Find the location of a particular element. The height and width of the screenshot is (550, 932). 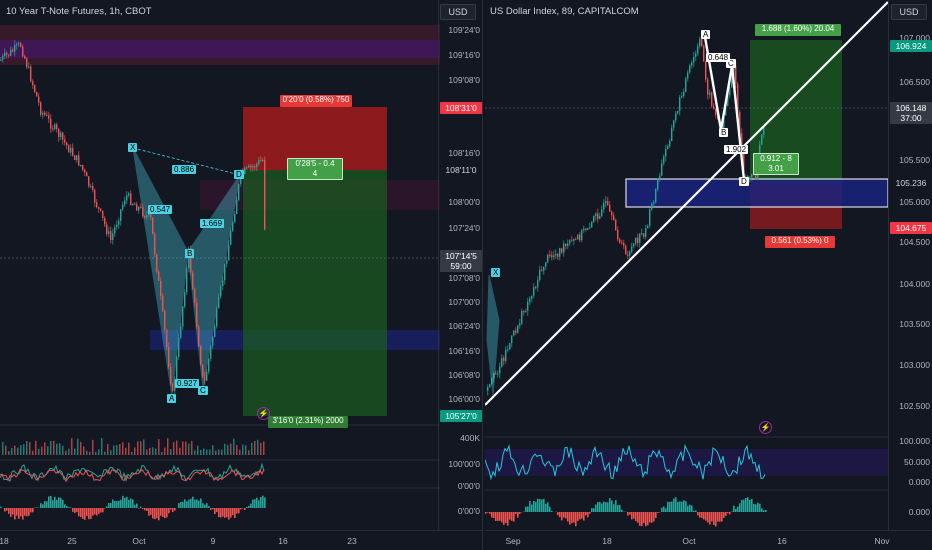

left-stop-price-badge: 108'31'0 is located at coordinates (461, 108).